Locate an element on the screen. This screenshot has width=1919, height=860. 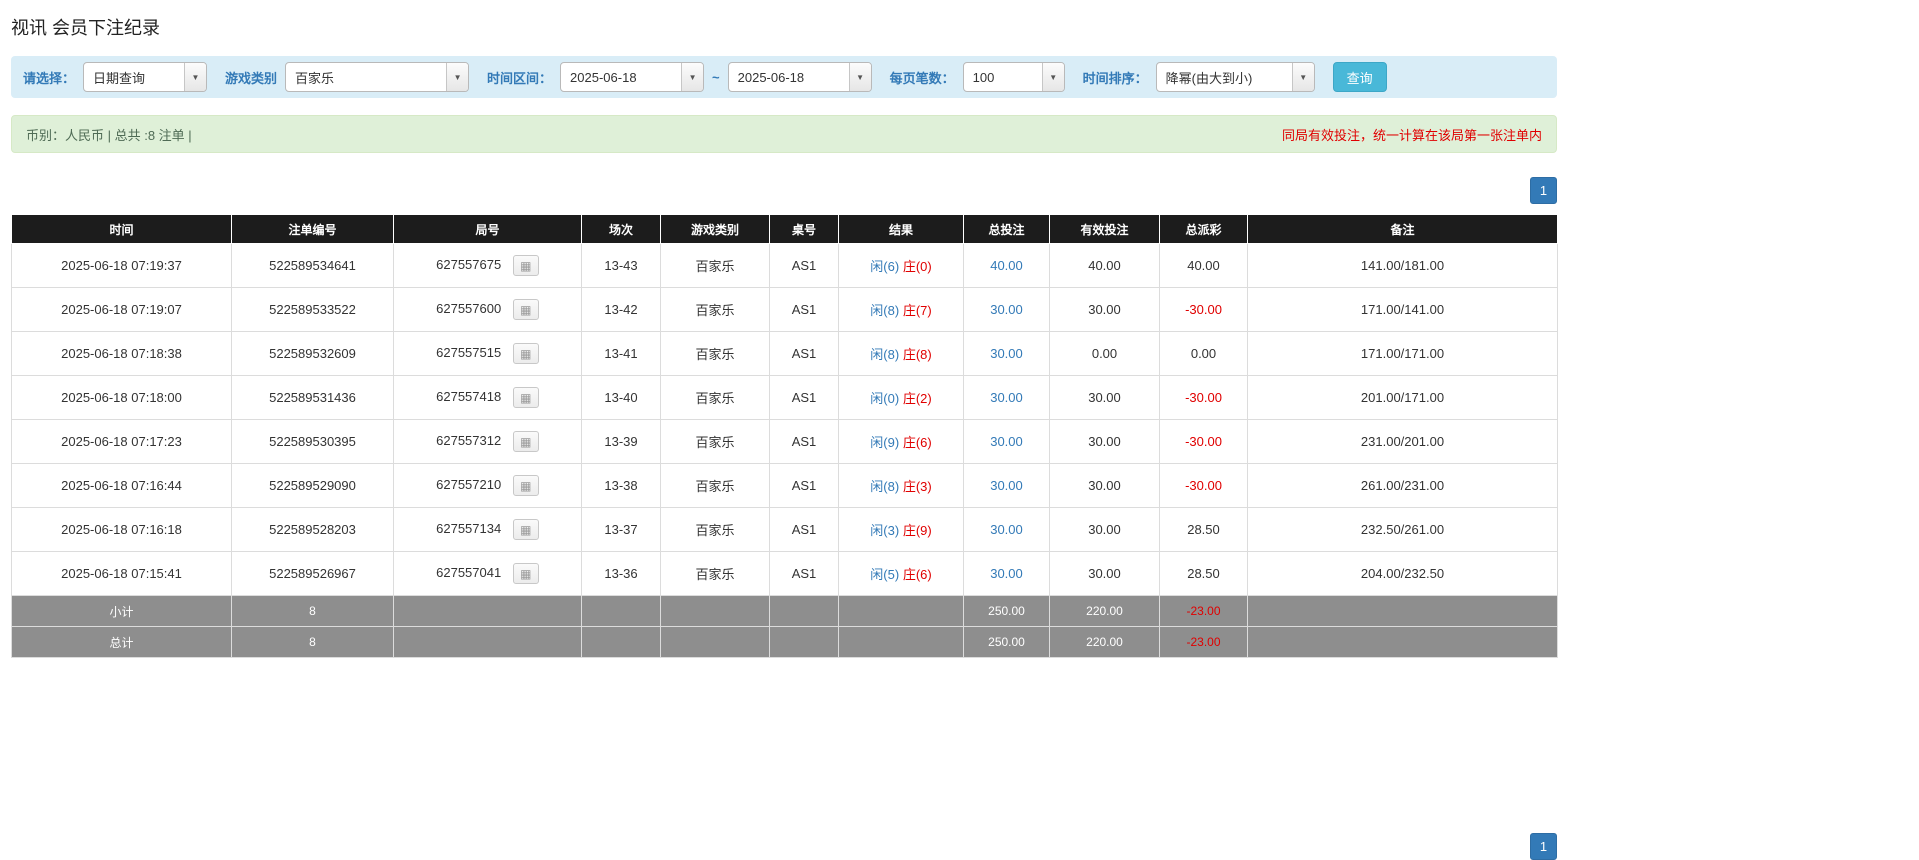
cell-round-id: 627557675 ▦ is located at coordinates (487, 265).